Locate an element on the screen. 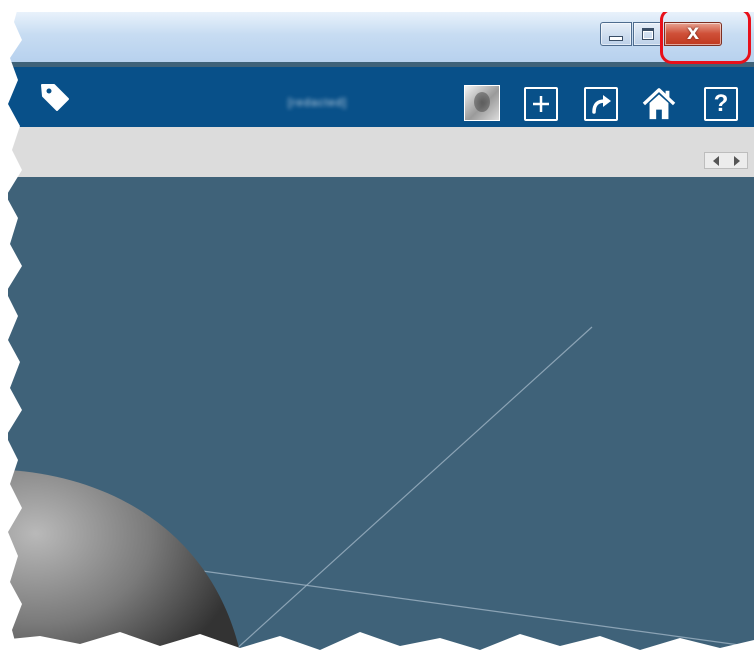  close-button-highlight is located at coordinates (705, 38).